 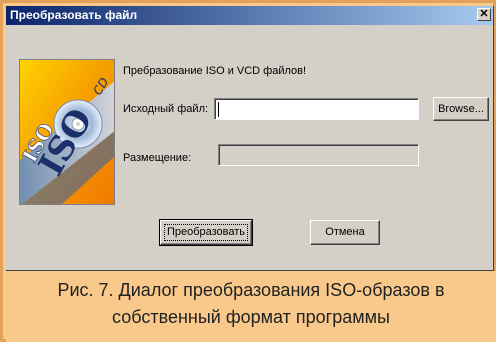 I want to click on convert-button: Преобразовать, so click(x=206, y=232).